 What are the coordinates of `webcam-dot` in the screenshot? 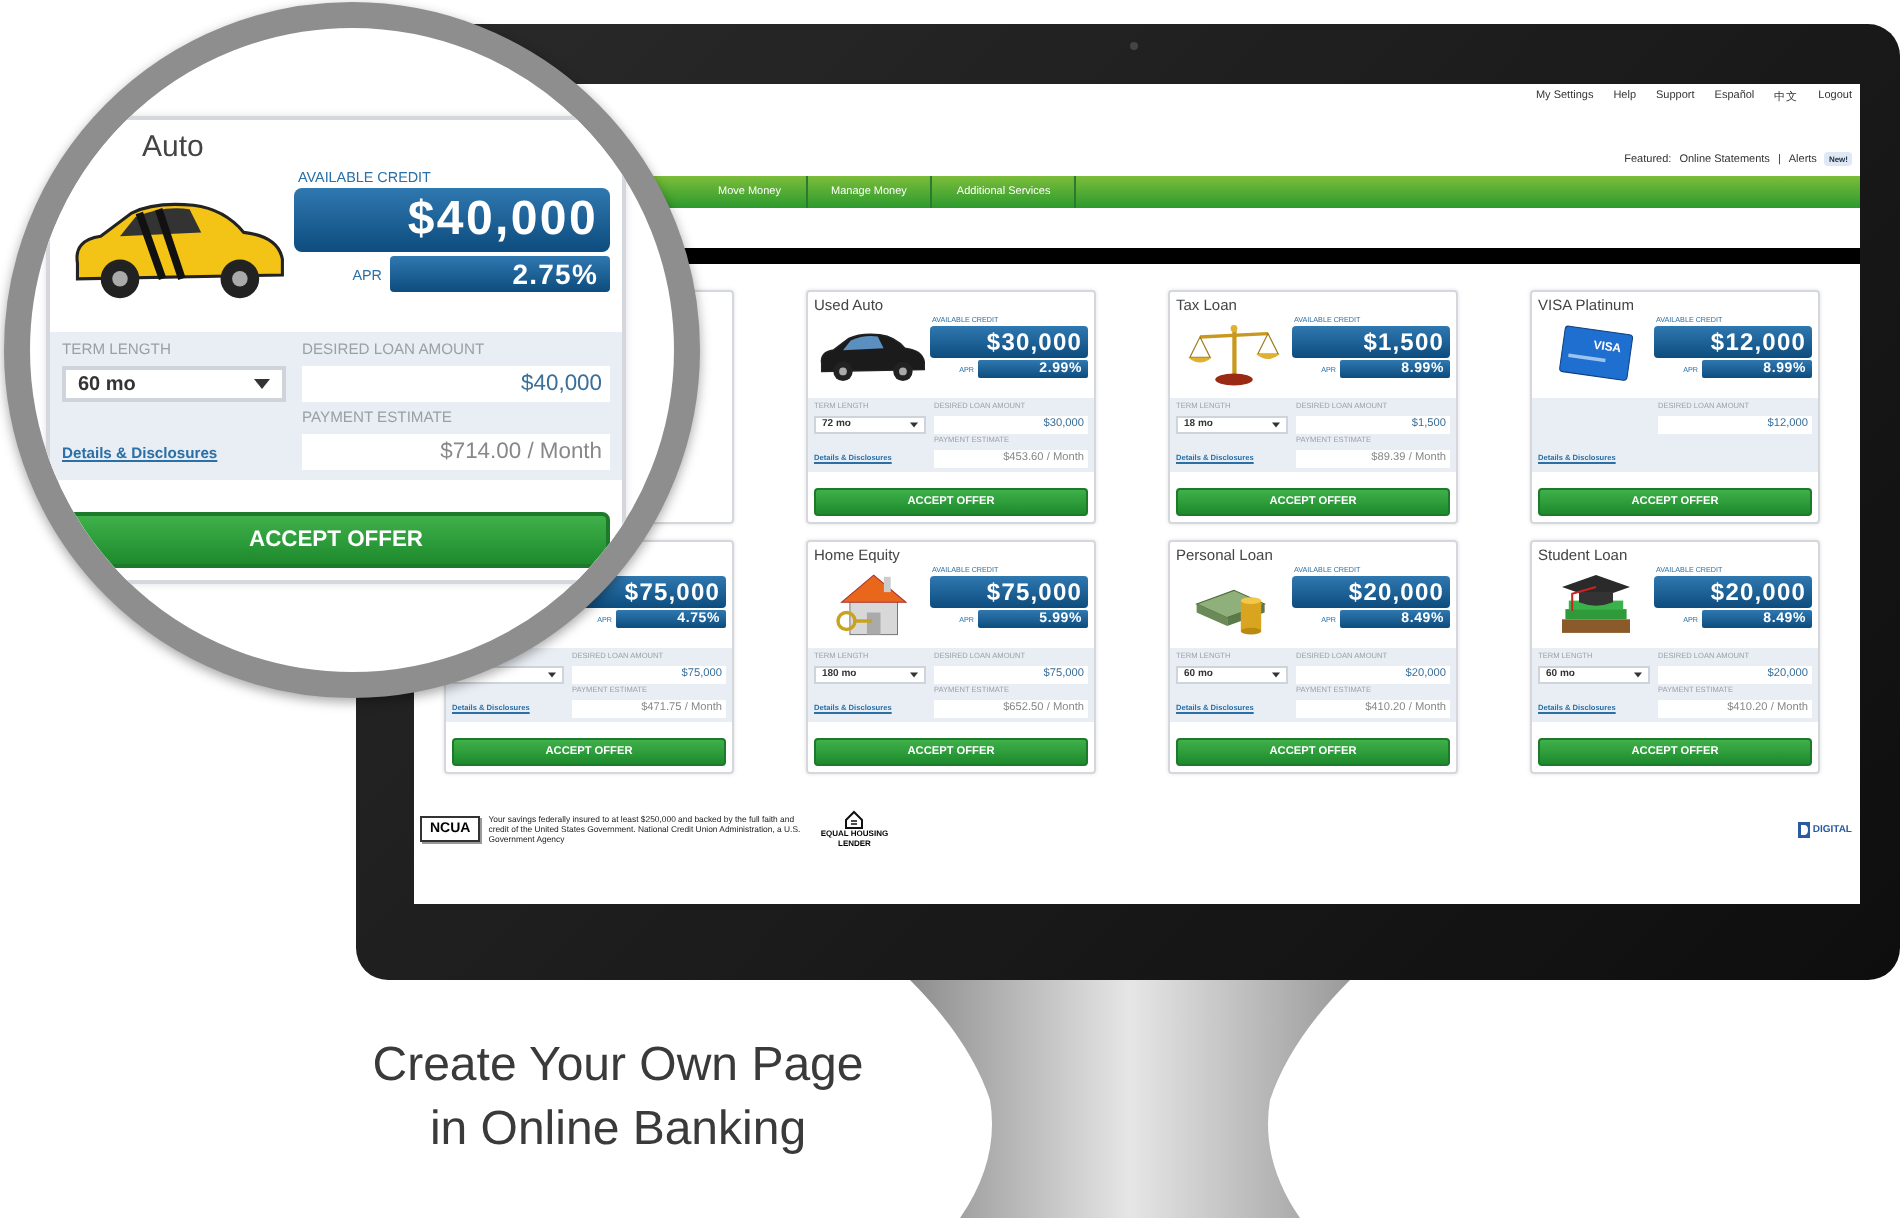 It's located at (1134, 46).